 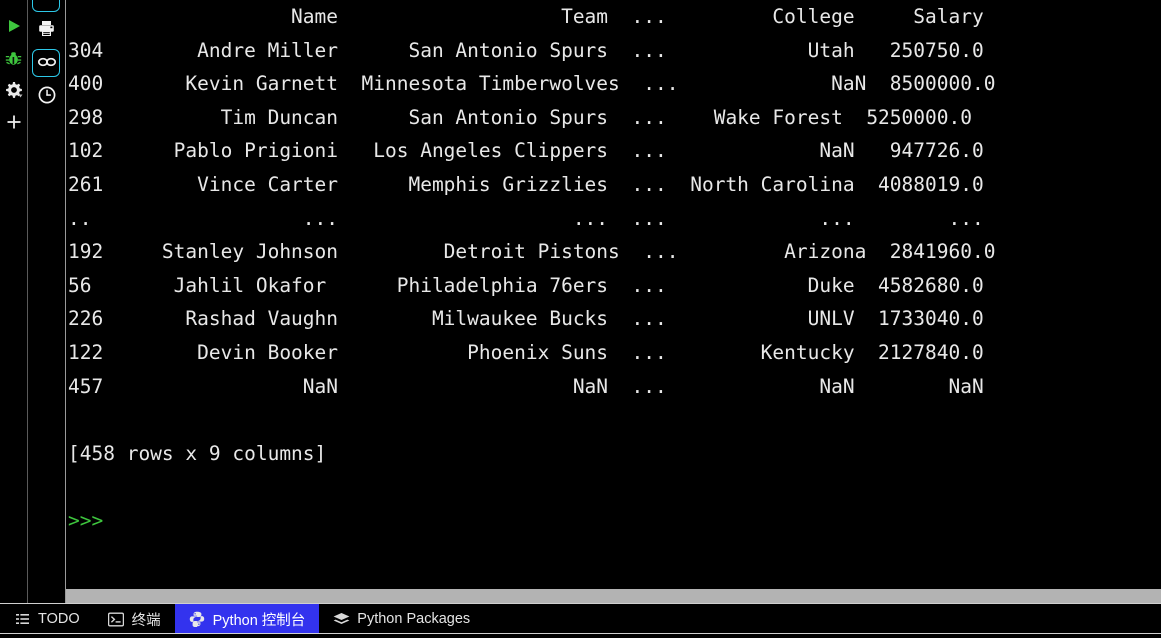 I want to click on run-button, so click(x=13, y=26).